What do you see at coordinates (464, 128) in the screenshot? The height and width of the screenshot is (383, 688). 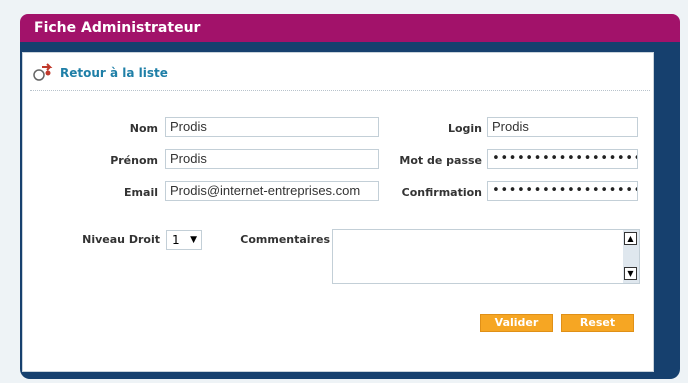 I see `login-label: Login` at bounding box center [464, 128].